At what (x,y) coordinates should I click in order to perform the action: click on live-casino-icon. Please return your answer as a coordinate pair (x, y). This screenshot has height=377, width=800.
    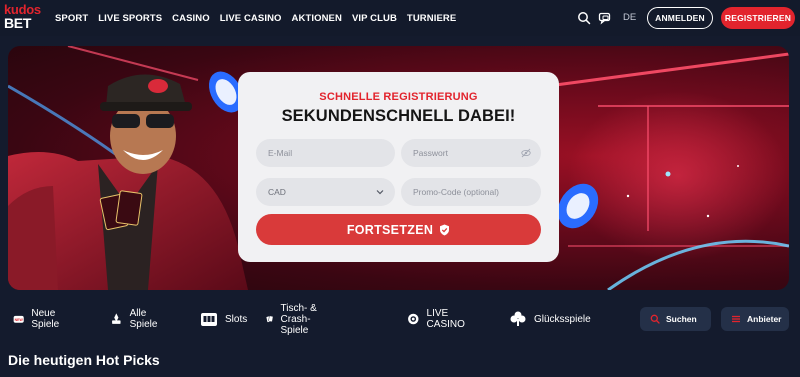
    Looking at the image, I should click on (413, 319).